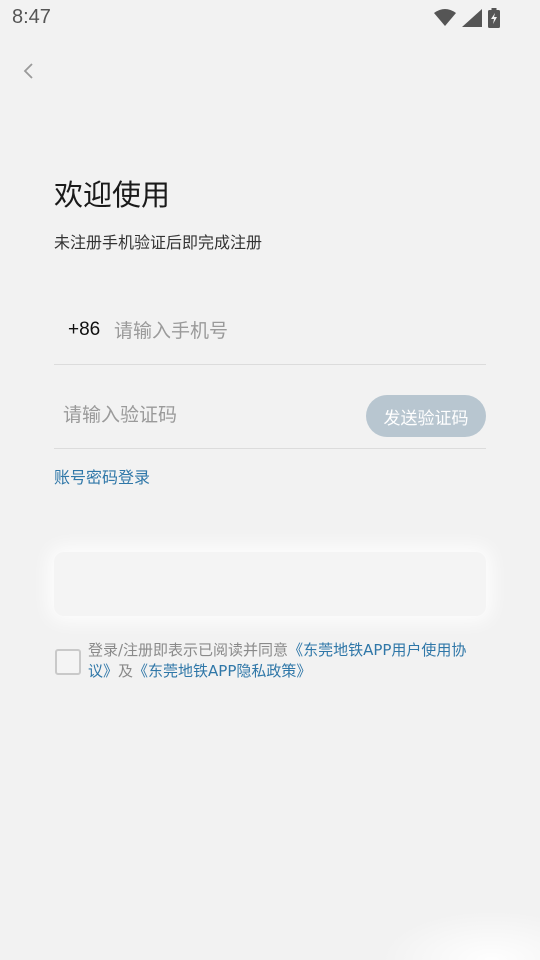 This screenshot has width=540, height=960. I want to click on verification-code-input, so click(208, 415).